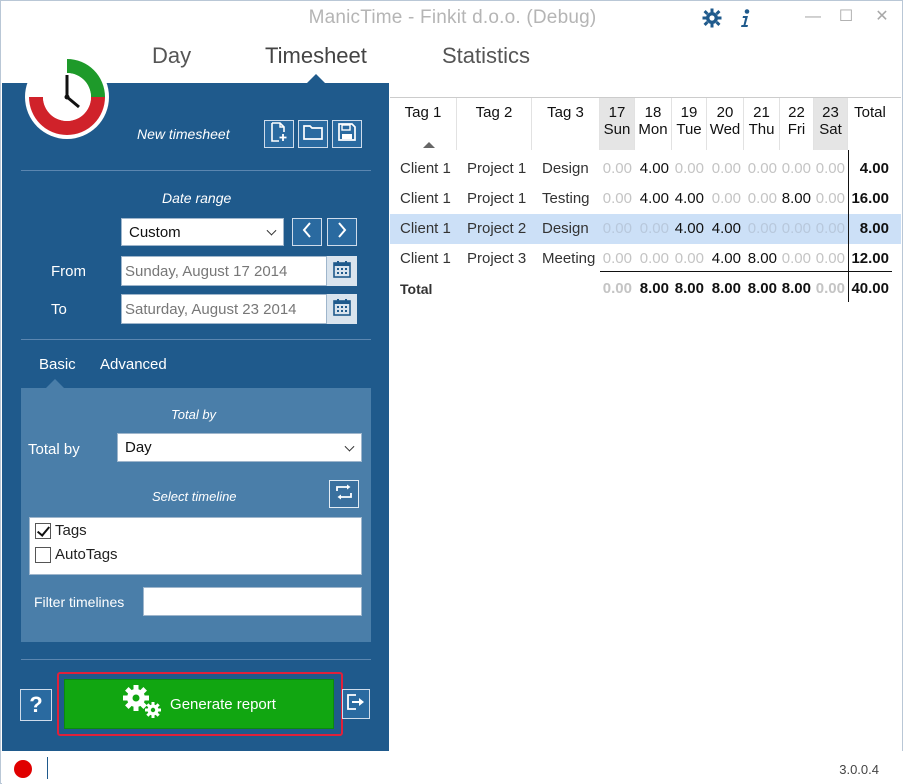 This screenshot has height=784, width=903. Describe the element at coordinates (423, 124) in the screenshot. I see `column-header-tag1: Tag 1` at that location.